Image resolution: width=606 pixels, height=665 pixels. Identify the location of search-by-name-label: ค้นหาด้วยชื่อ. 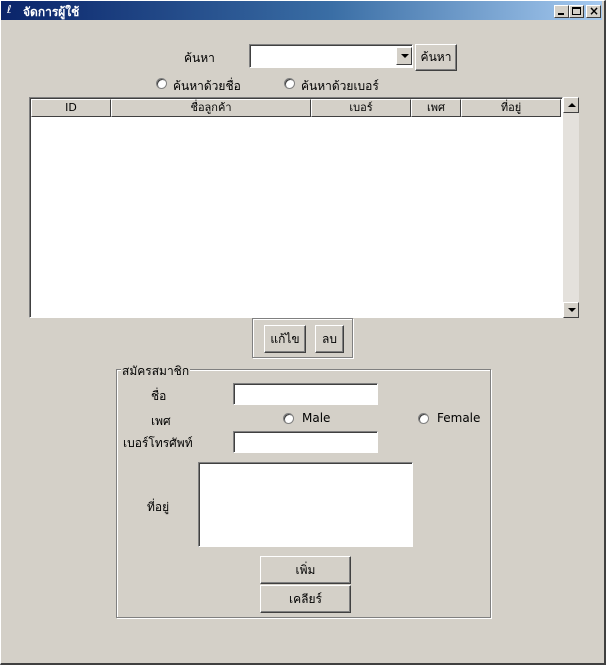
(207, 86).